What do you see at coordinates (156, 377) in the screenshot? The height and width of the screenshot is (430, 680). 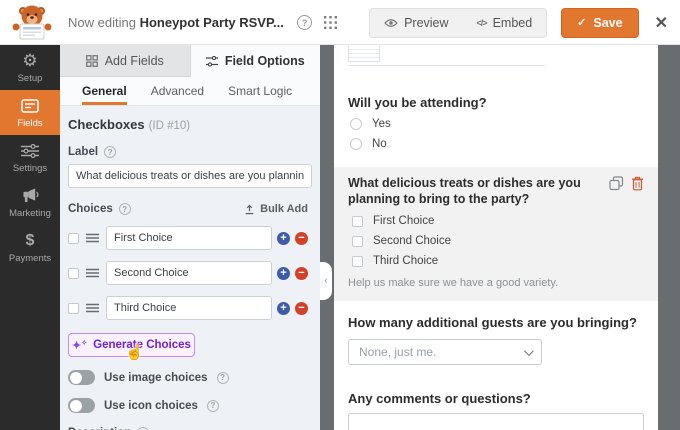 I see `toggle-label: Use image choices` at bounding box center [156, 377].